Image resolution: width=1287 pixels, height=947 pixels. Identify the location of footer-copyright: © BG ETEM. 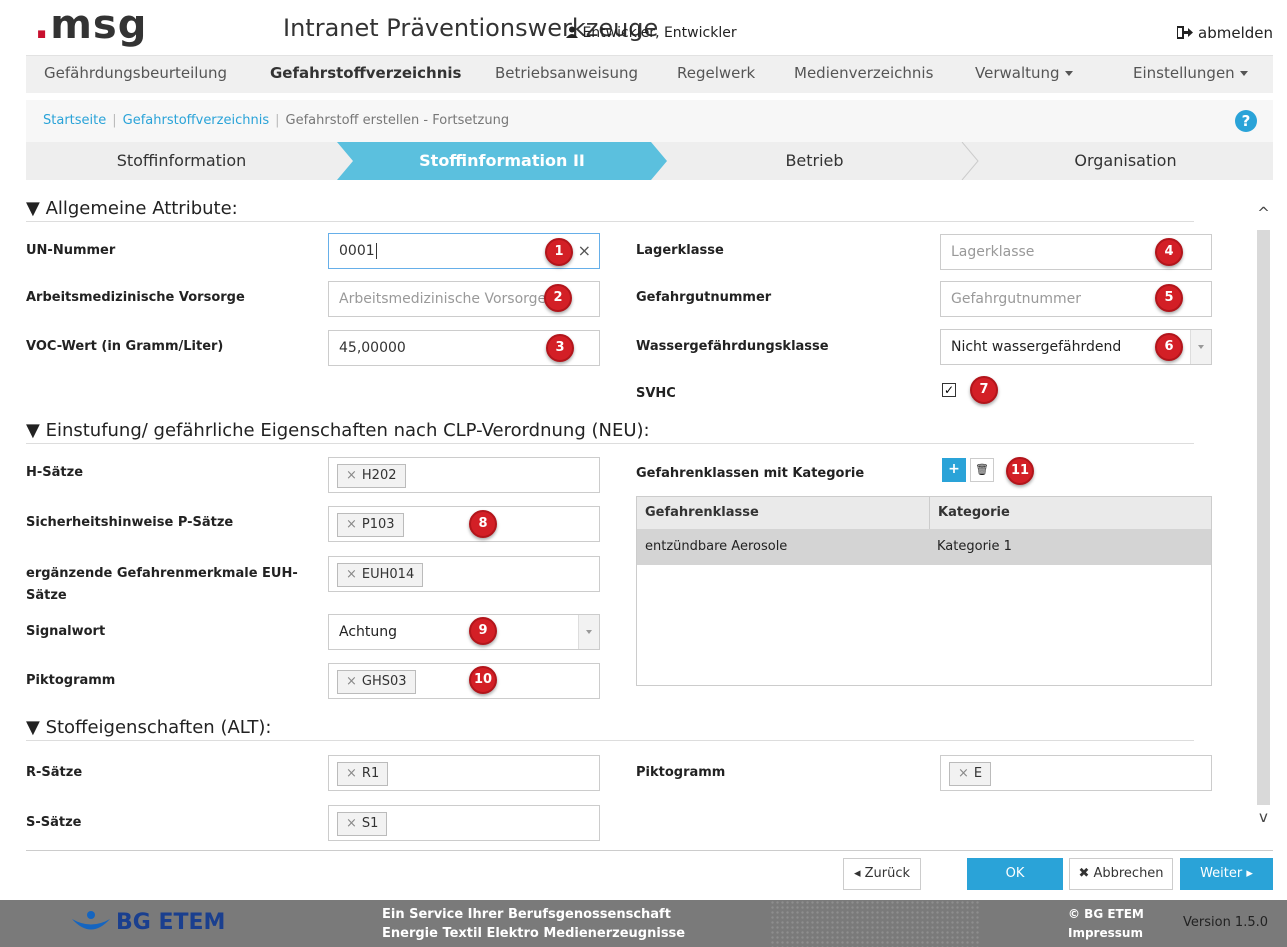
(1106, 914).